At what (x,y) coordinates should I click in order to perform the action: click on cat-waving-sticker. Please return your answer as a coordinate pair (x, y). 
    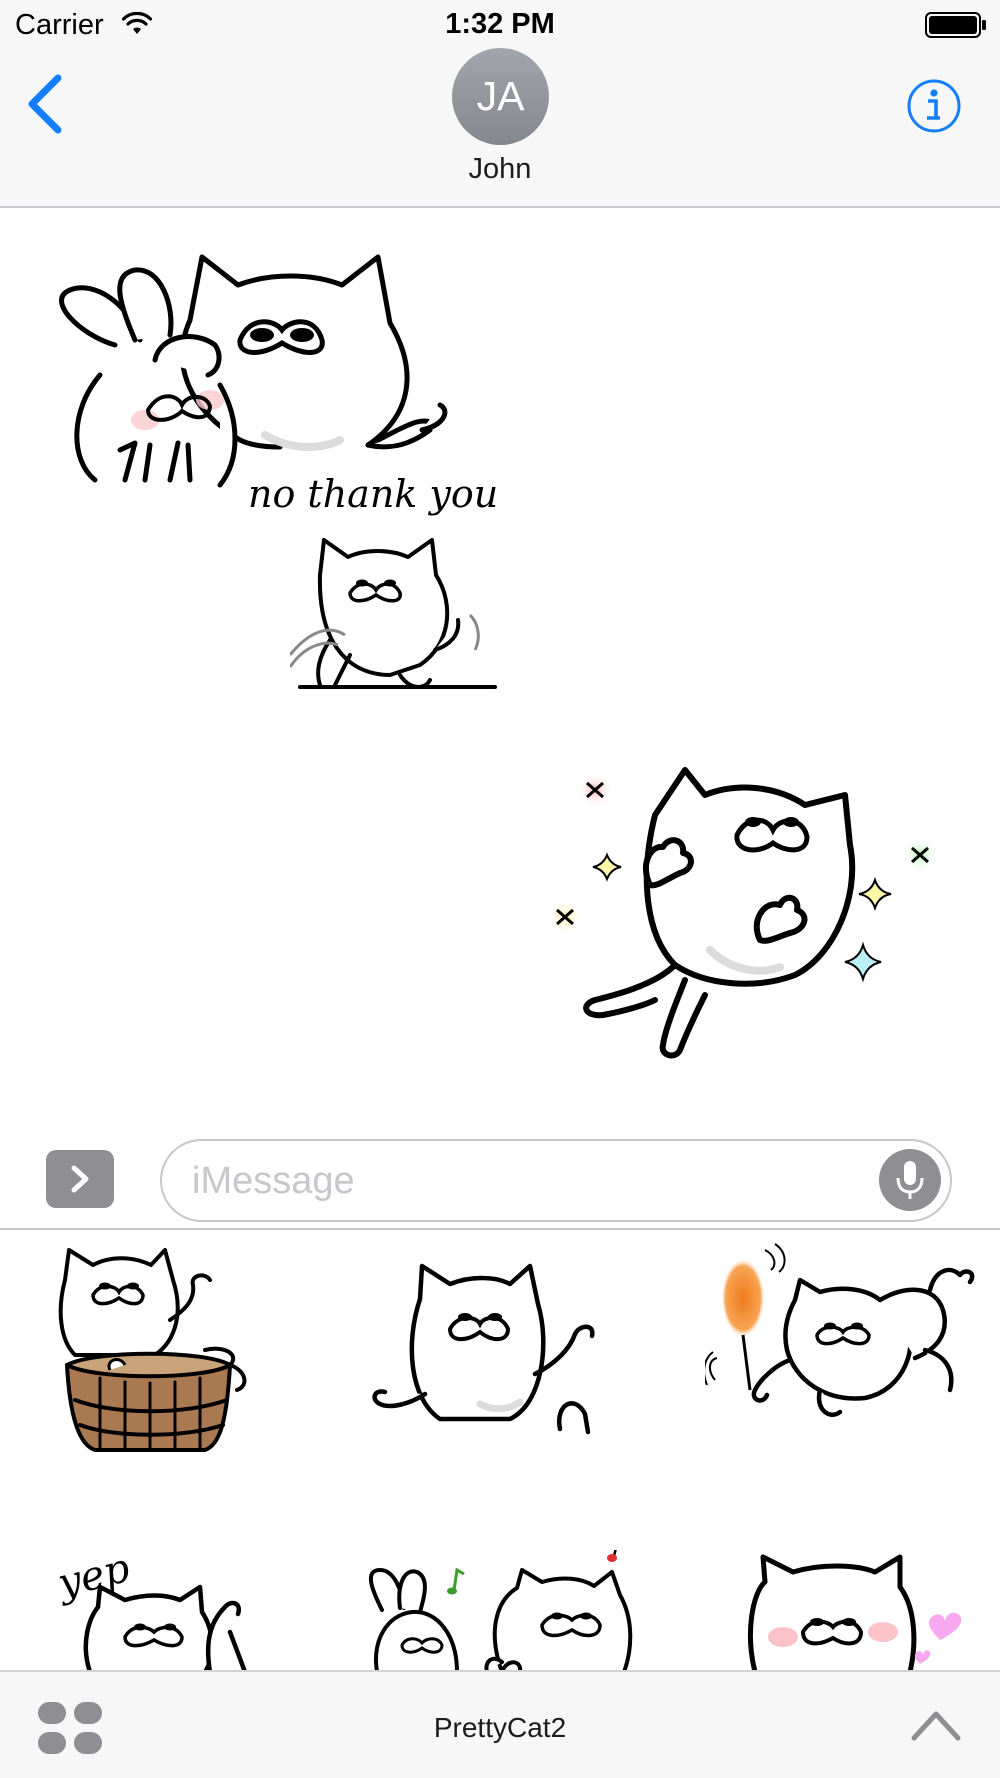
    Looking at the image, I should click on (395, 622).